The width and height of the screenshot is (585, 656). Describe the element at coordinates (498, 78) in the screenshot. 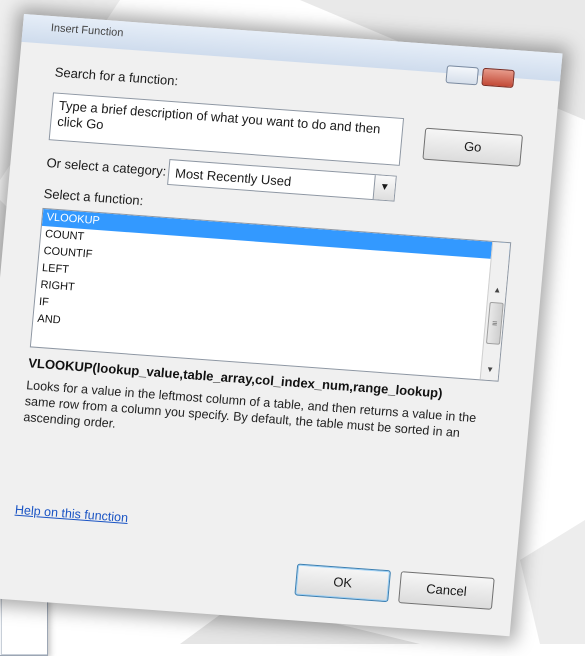

I see `close-title-button` at that location.